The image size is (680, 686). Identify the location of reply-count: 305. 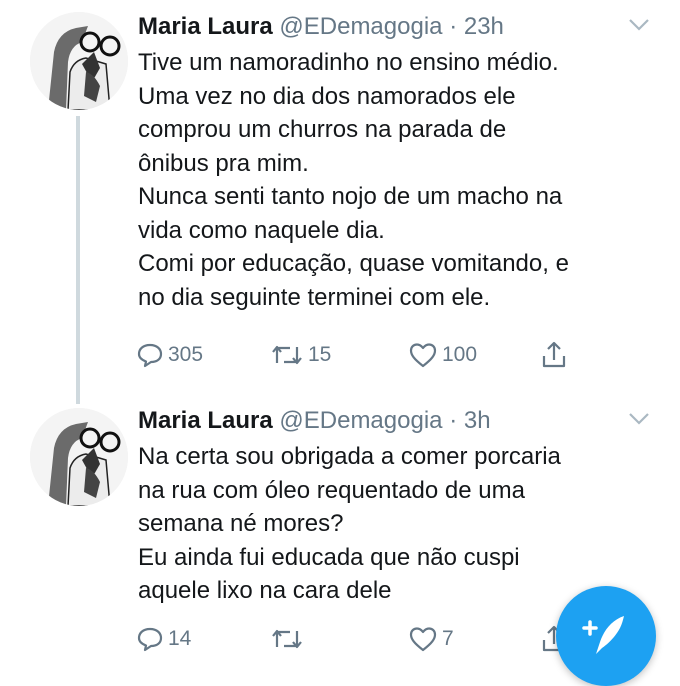
(186, 354).